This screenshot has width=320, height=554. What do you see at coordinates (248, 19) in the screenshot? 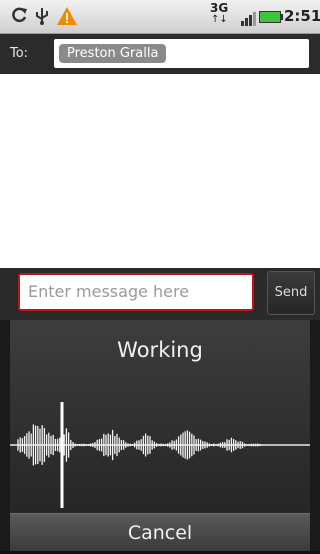
I see `signal-icon` at bounding box center [248, 19].